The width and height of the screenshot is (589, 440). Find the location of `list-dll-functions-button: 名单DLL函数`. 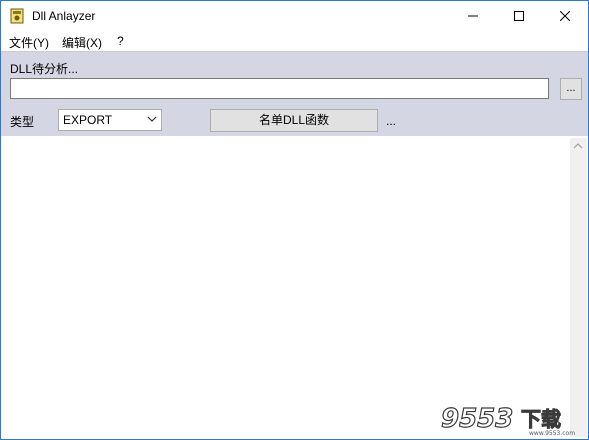

list-dll-functions-button: 名单DLL函数 is located at coordinates (294, 120).